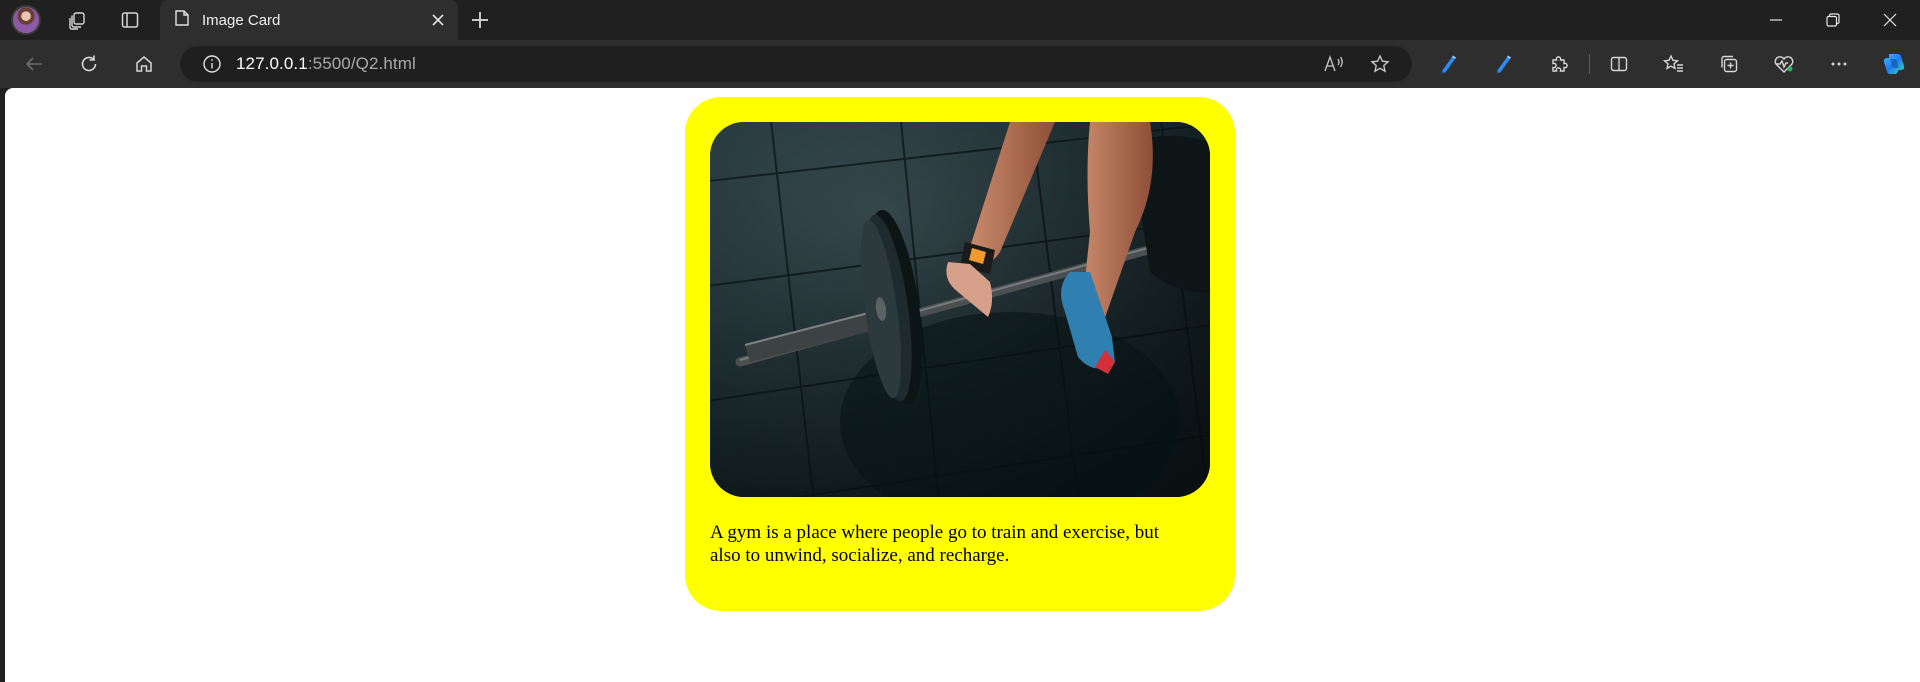 The image size is (1920, 682). What do you see at coordinates (361, 63) in the screenshot?
I see `address-path: :5500/Q2.html` at bounding box center [361, 63].